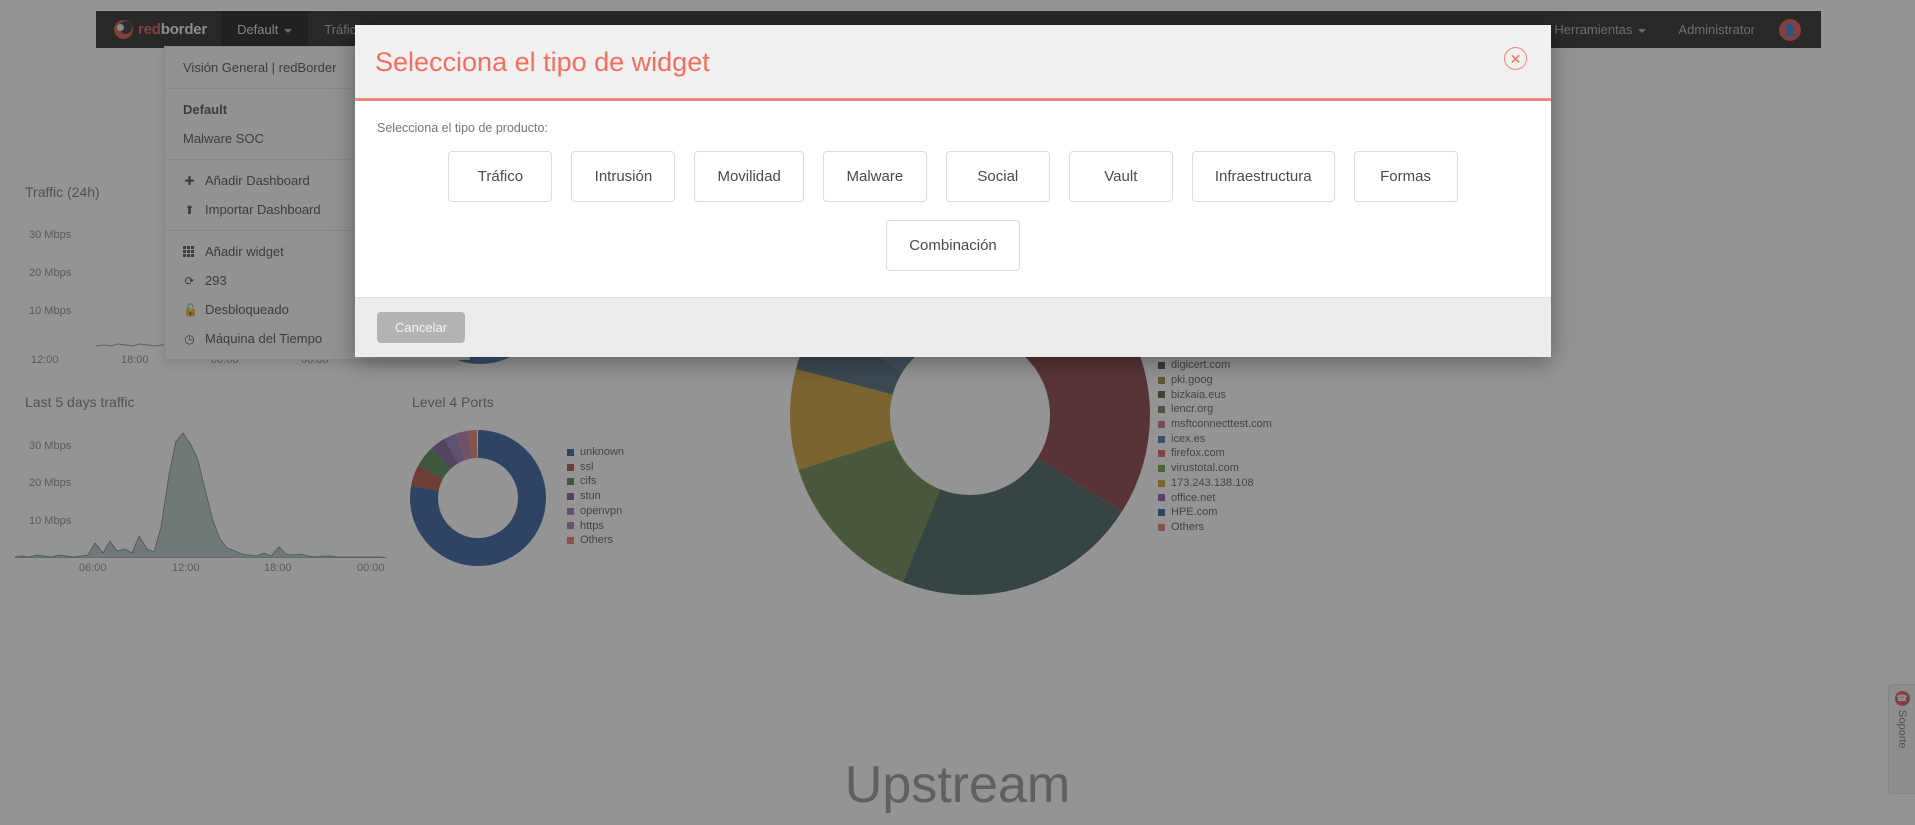  Describe the element at coordinates (542, 62) in the screenshot. I see `modal-title: Selecciona el tipo de widget` at that location.